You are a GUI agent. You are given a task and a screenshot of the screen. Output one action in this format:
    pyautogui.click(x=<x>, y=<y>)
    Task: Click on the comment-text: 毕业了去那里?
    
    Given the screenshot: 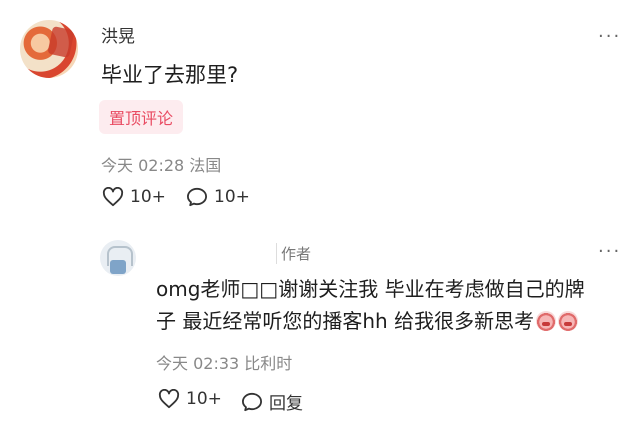 What is the action you would take?
    pyautogui.click(x=170, y=75)
    